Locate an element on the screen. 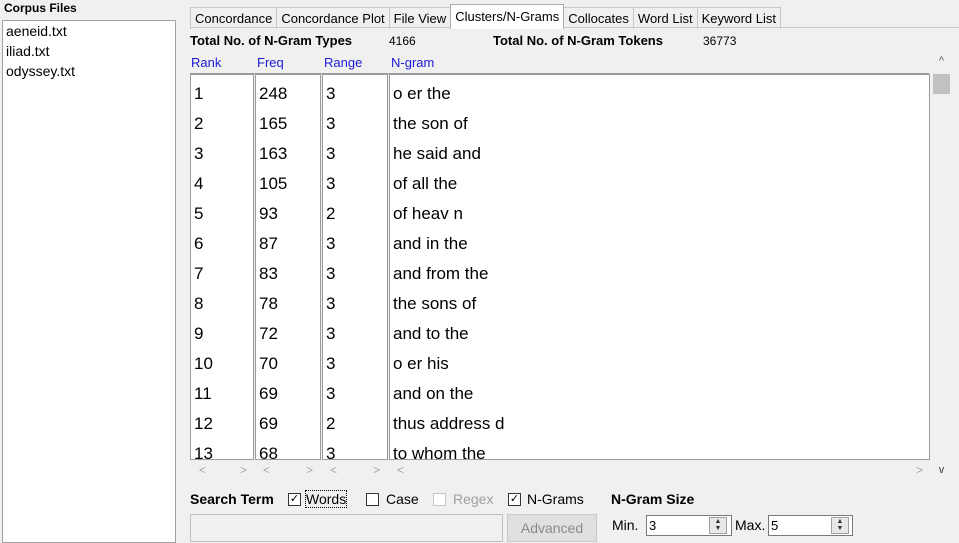  freq-cell: 93 is located at coordinates (288, 214).